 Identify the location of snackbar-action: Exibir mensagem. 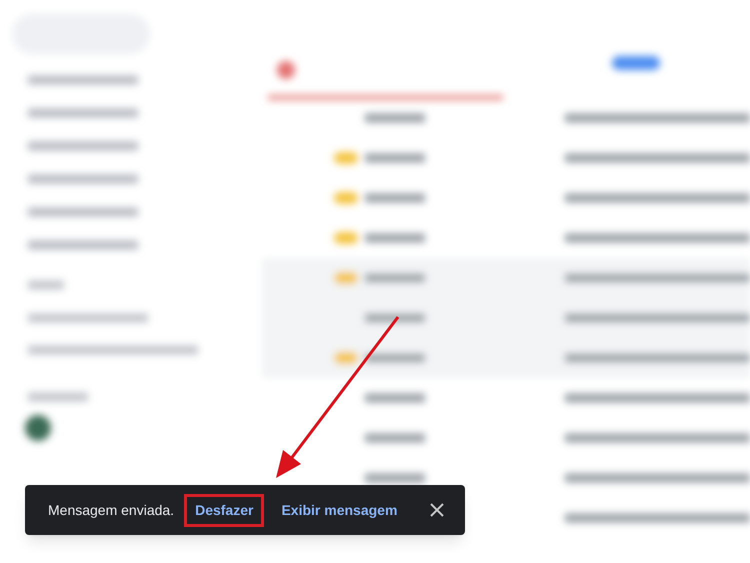
(339, 510).